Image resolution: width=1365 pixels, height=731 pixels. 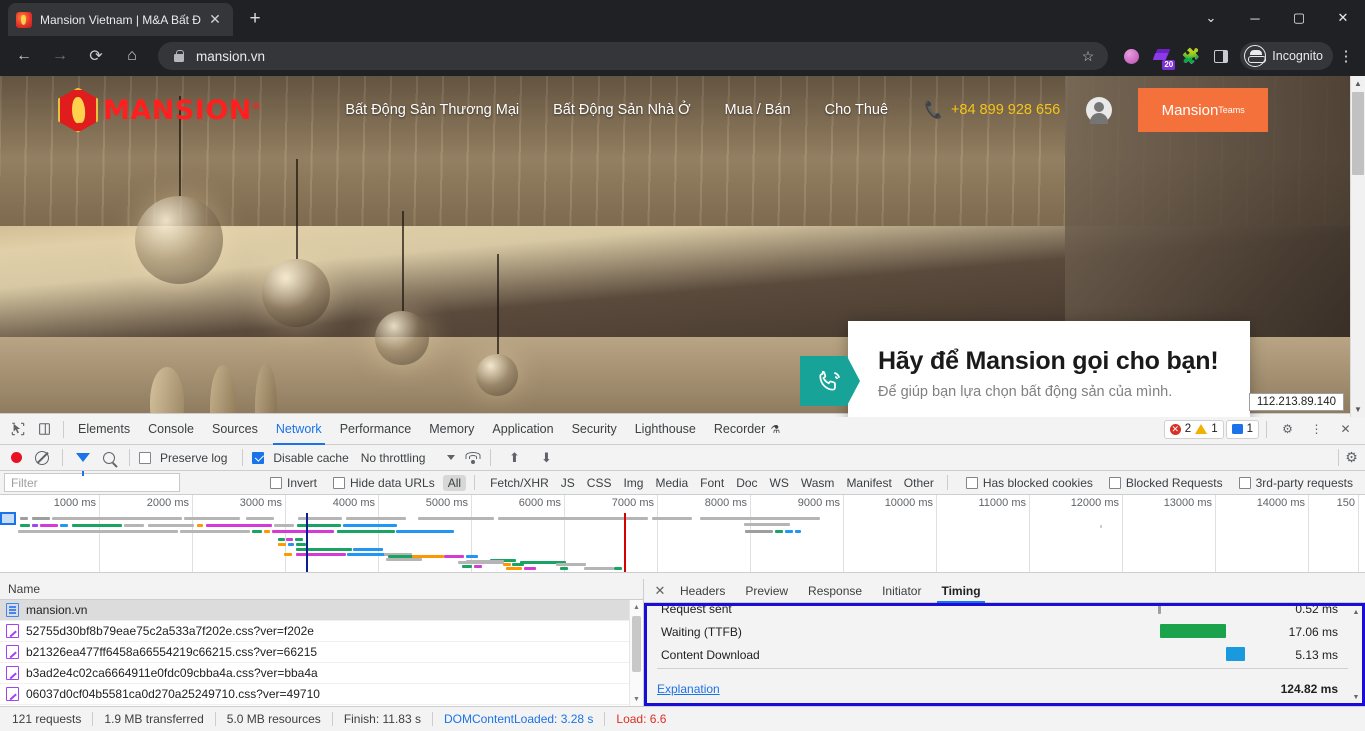 I want to click on detail-close-icon: ✕, so click(x=660, y=591).